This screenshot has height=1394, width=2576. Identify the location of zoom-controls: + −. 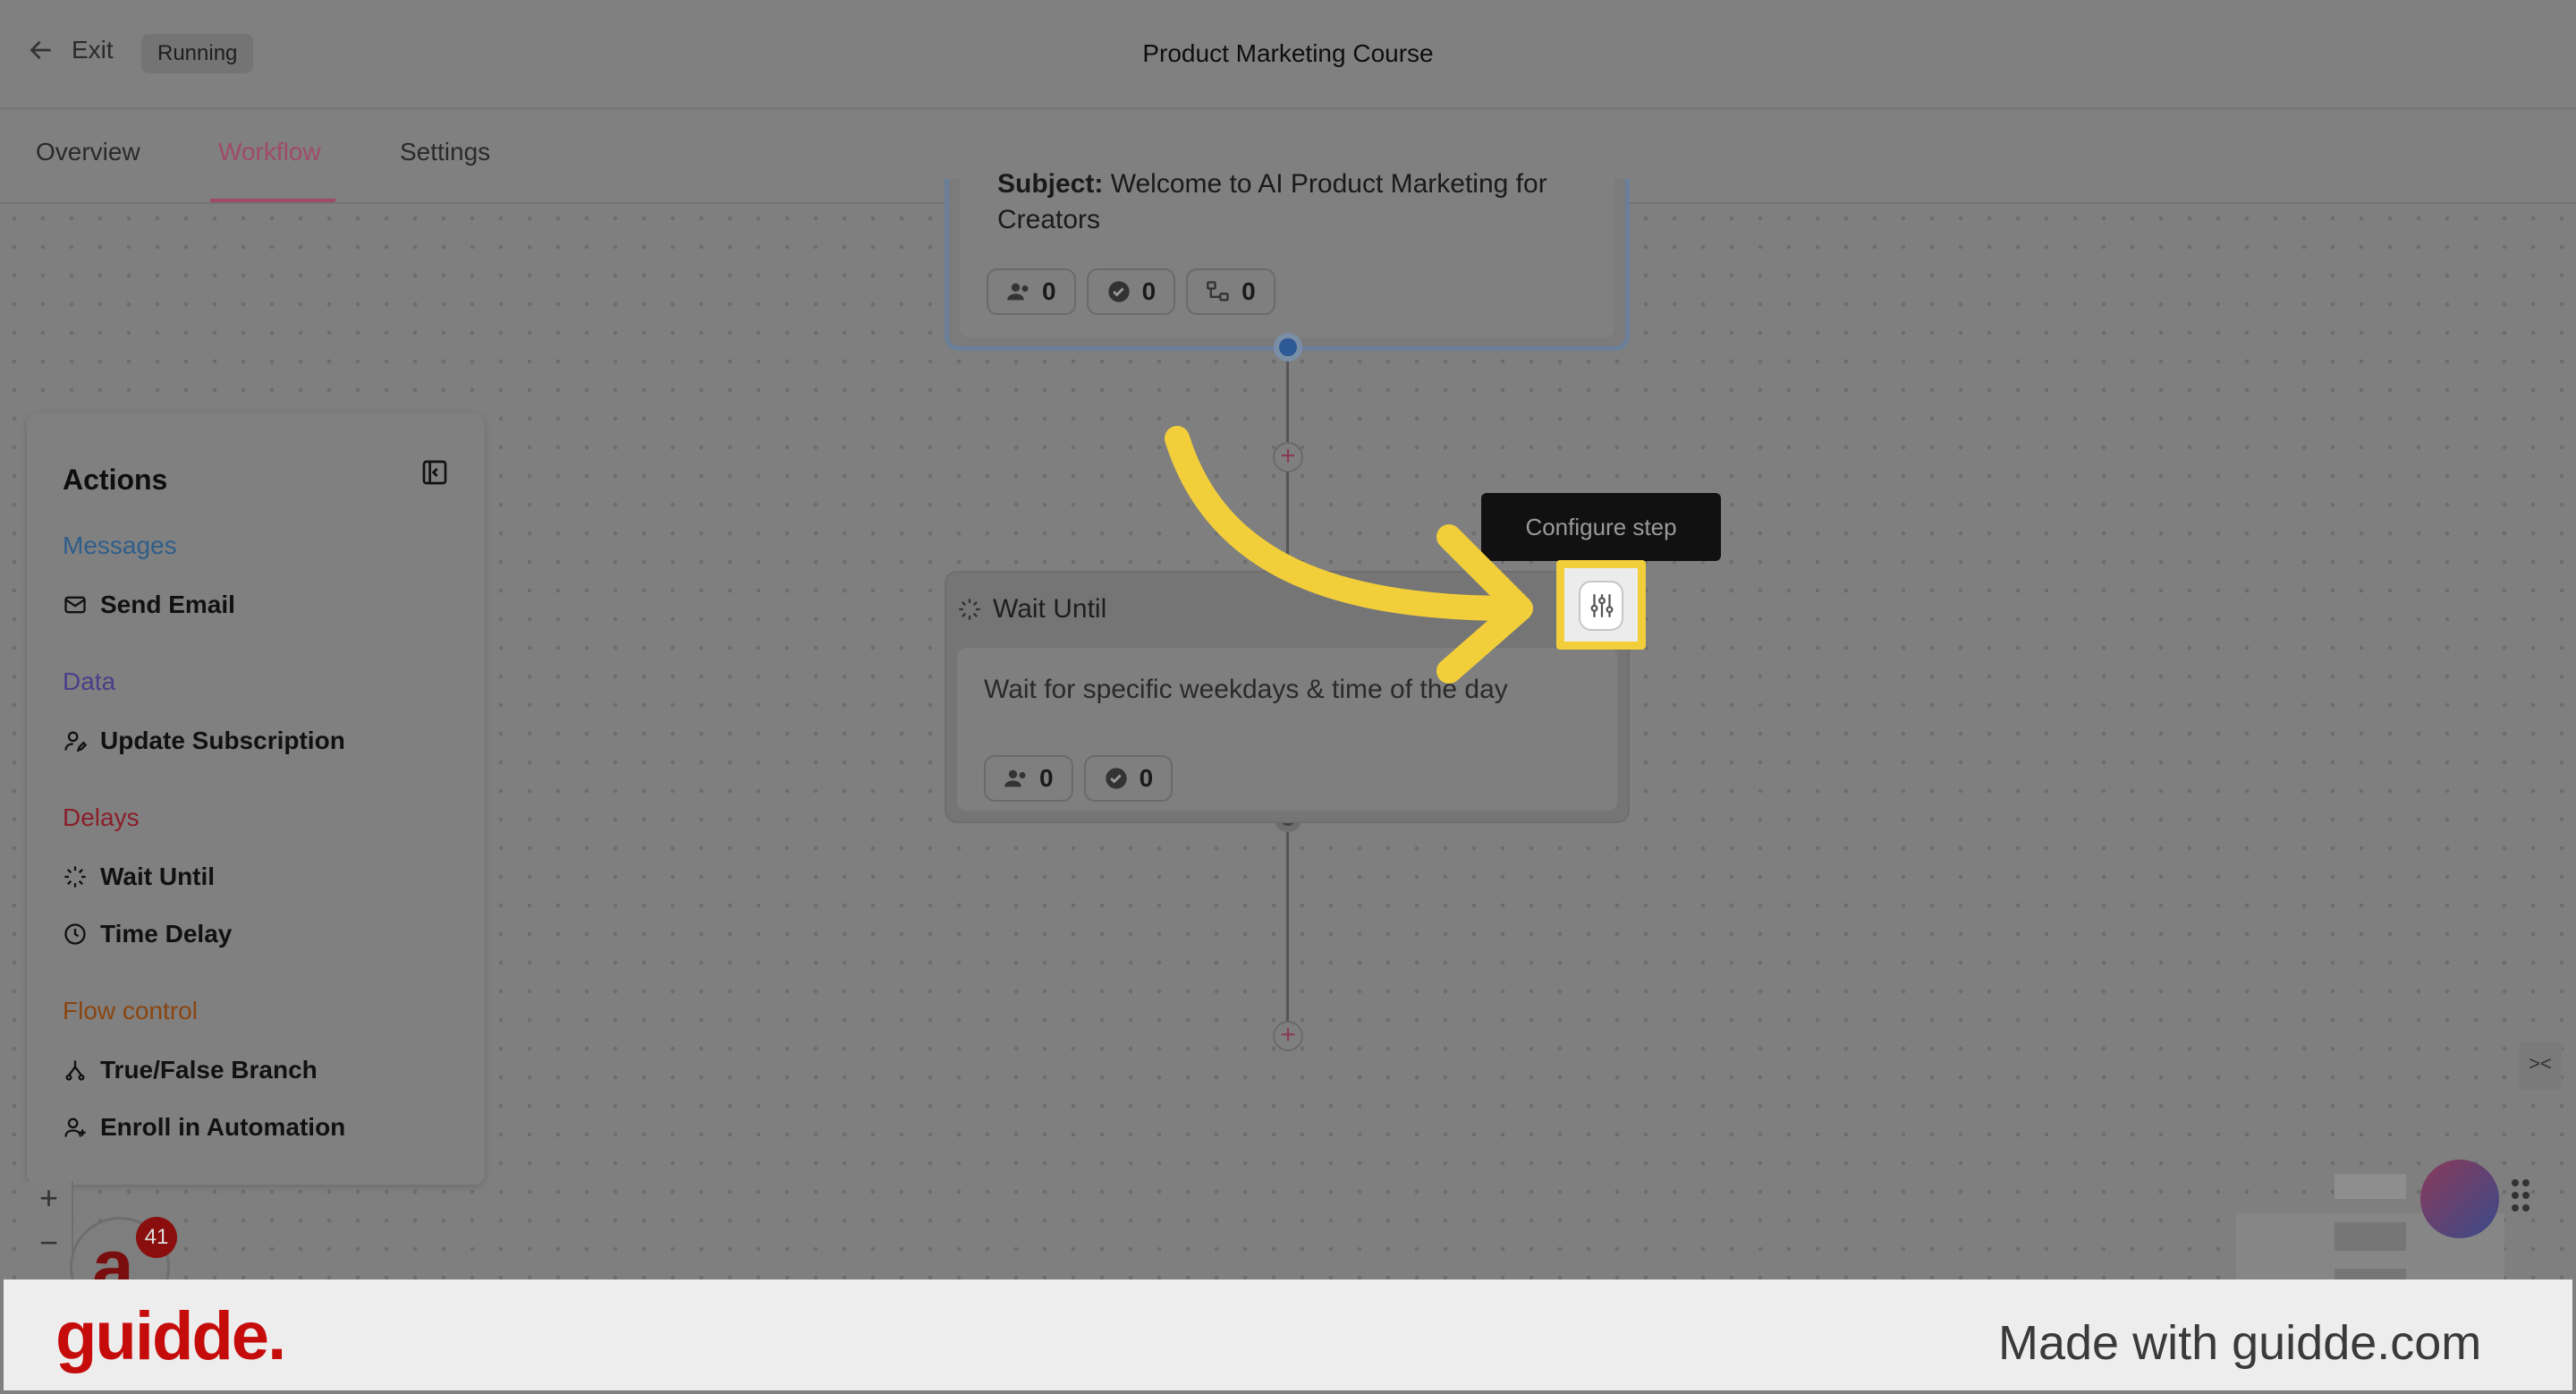
(50, 1229).